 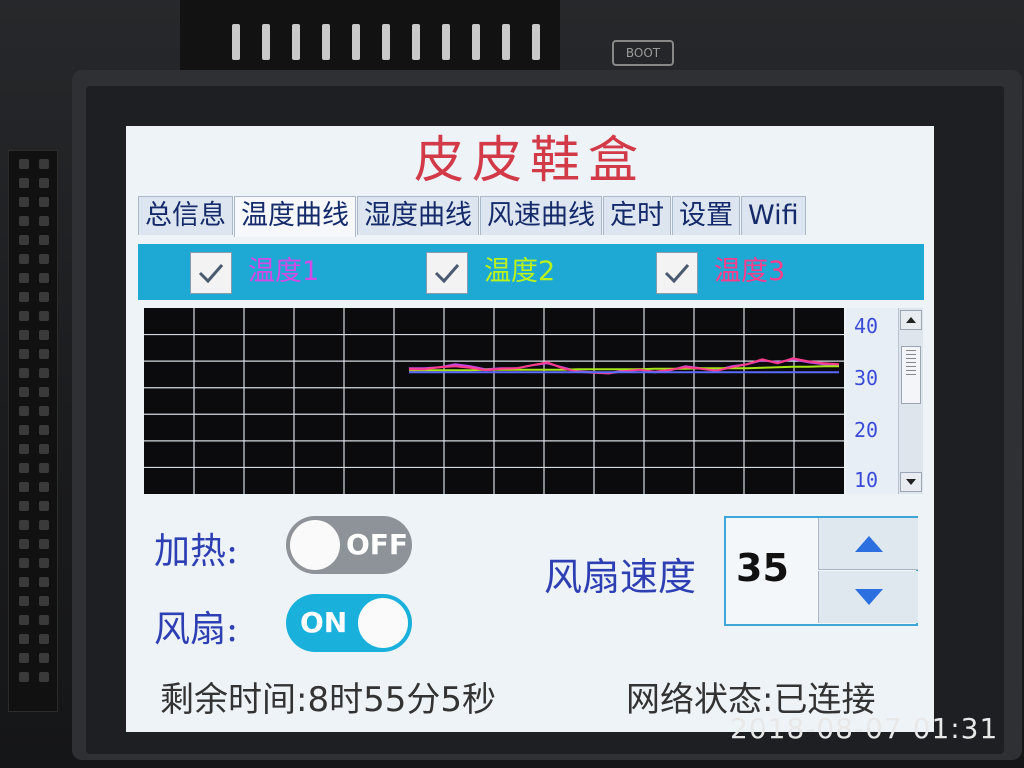 What do you see at coordinates (911, 375) in the screenshot?
I see `scroll-thumb` at bounding box center [911, 375].